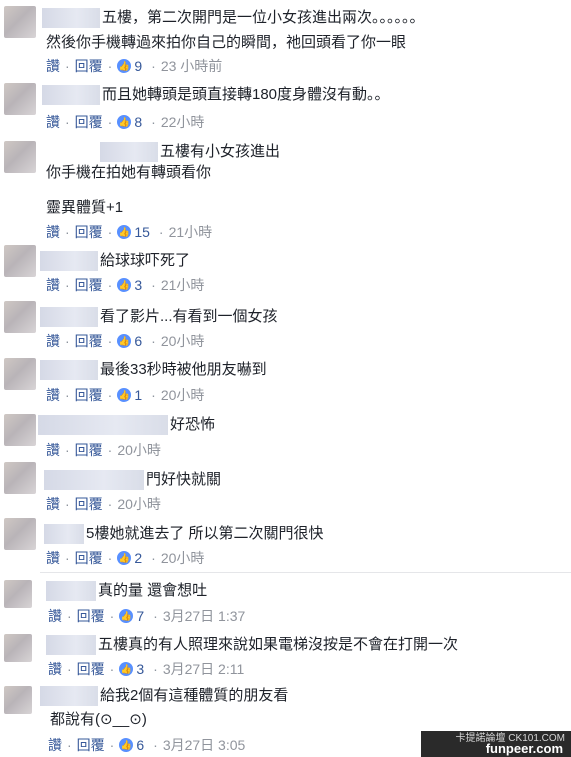  I want to click on comment-actions: 讚 · 回覆 · 👍 3 · 3月27日 2:11, so click(146, 669).